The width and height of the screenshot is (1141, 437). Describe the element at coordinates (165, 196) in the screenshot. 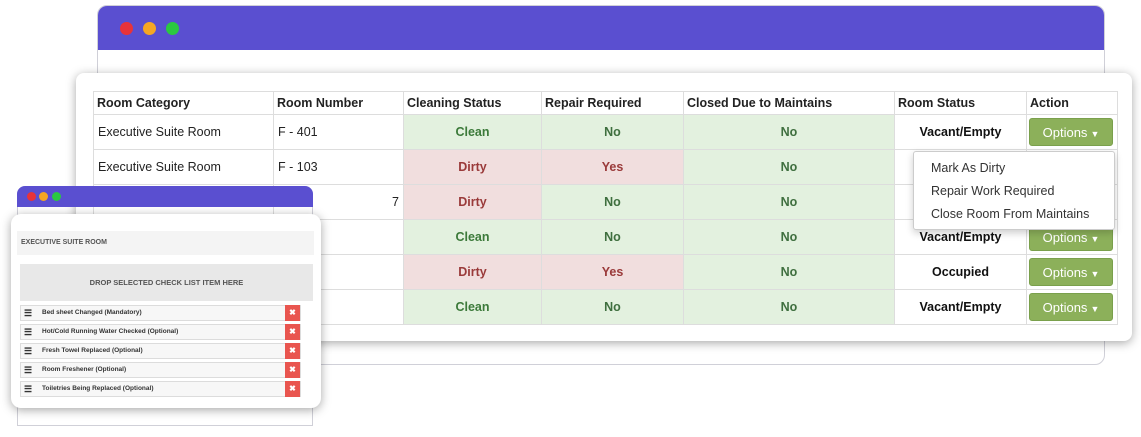

I see `checklist-window-titlebar` at that location.